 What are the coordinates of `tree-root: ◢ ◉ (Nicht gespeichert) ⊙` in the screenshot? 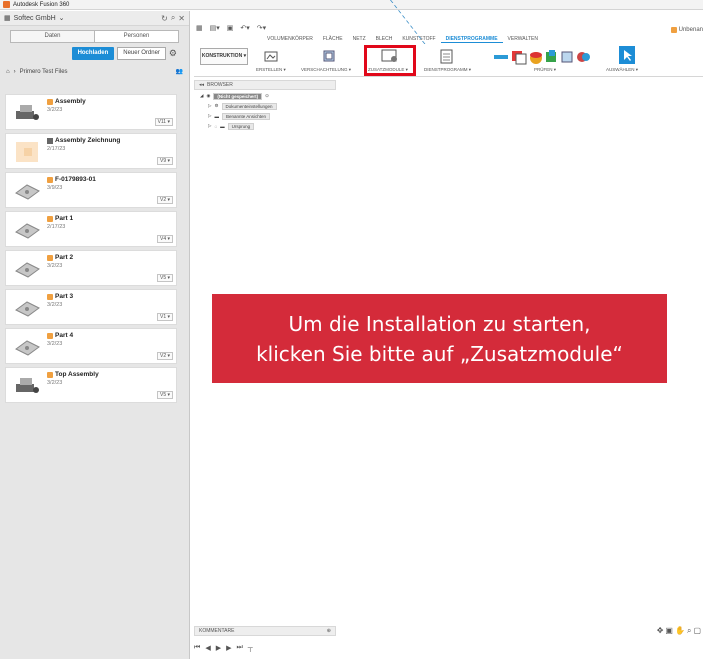 It's located at (238, 96).